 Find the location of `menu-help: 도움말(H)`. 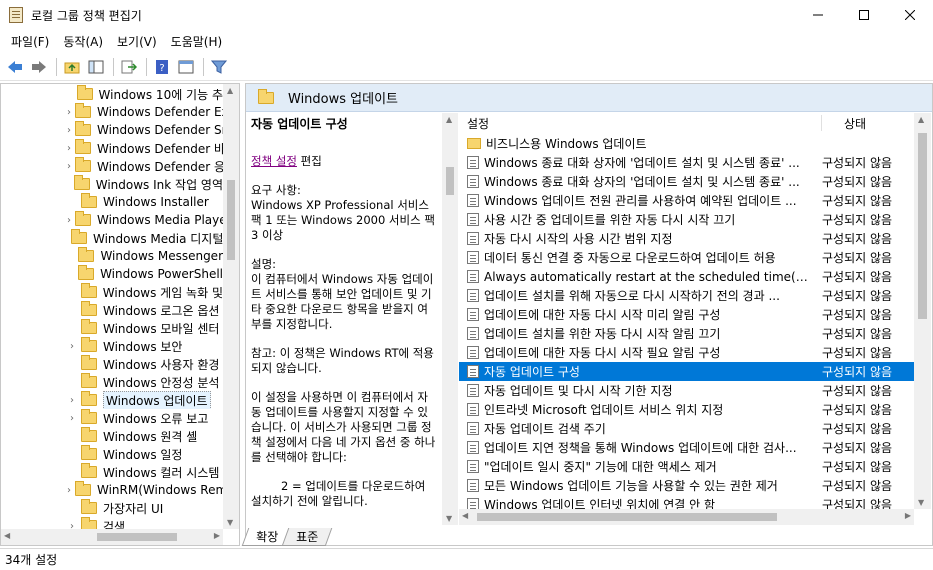

menu-help: 도움말(H) is located at coordinates (197, 41).